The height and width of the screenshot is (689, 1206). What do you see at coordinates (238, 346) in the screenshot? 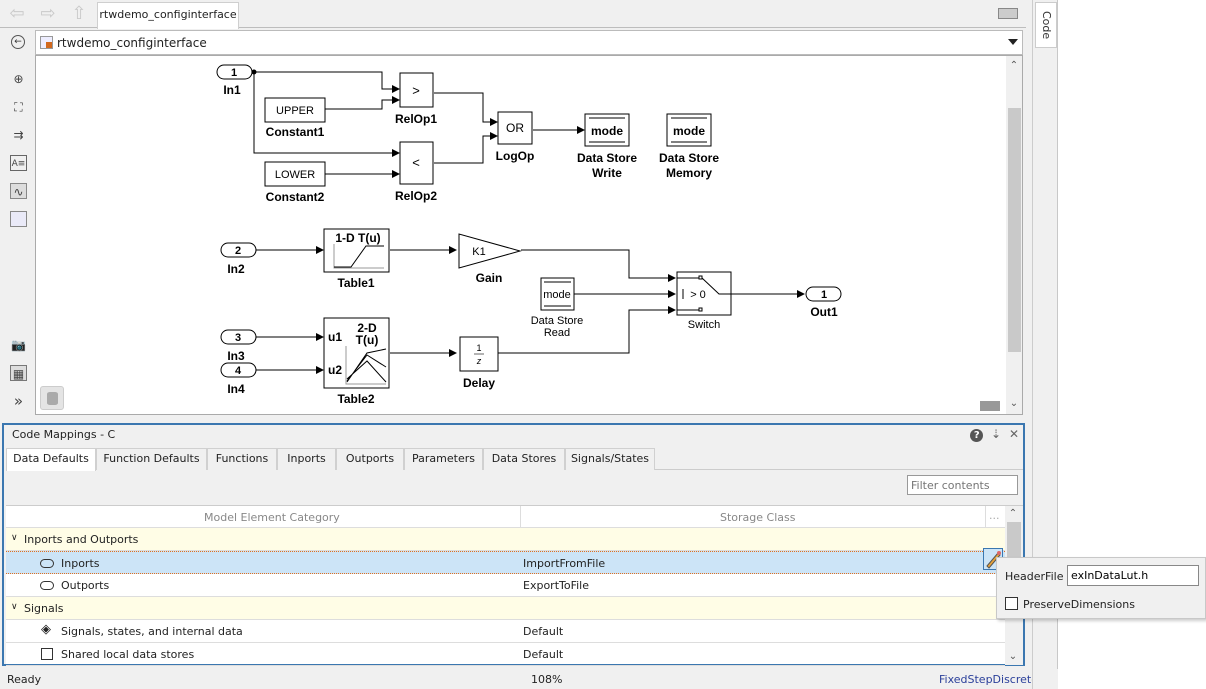
I see `inport-in3-block: 3 In3` at bounding box center [238, 346].